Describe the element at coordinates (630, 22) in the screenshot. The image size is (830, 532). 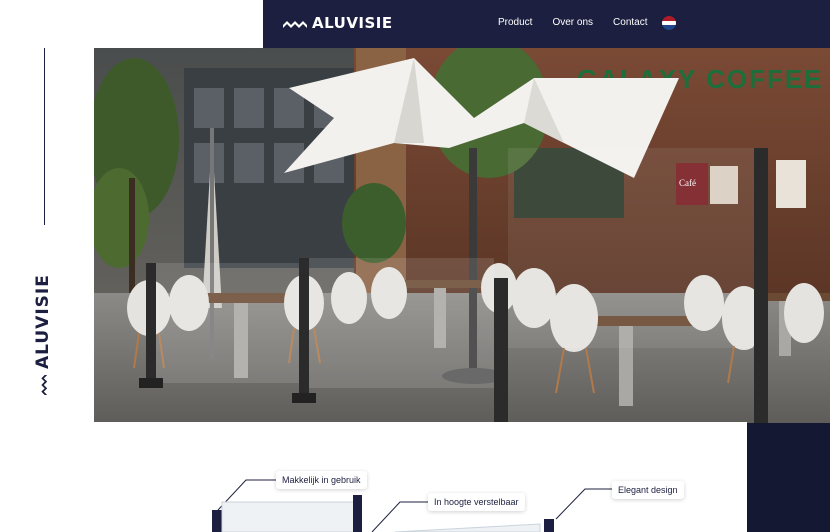
I see `nav-item-contact: Contact` at that location.